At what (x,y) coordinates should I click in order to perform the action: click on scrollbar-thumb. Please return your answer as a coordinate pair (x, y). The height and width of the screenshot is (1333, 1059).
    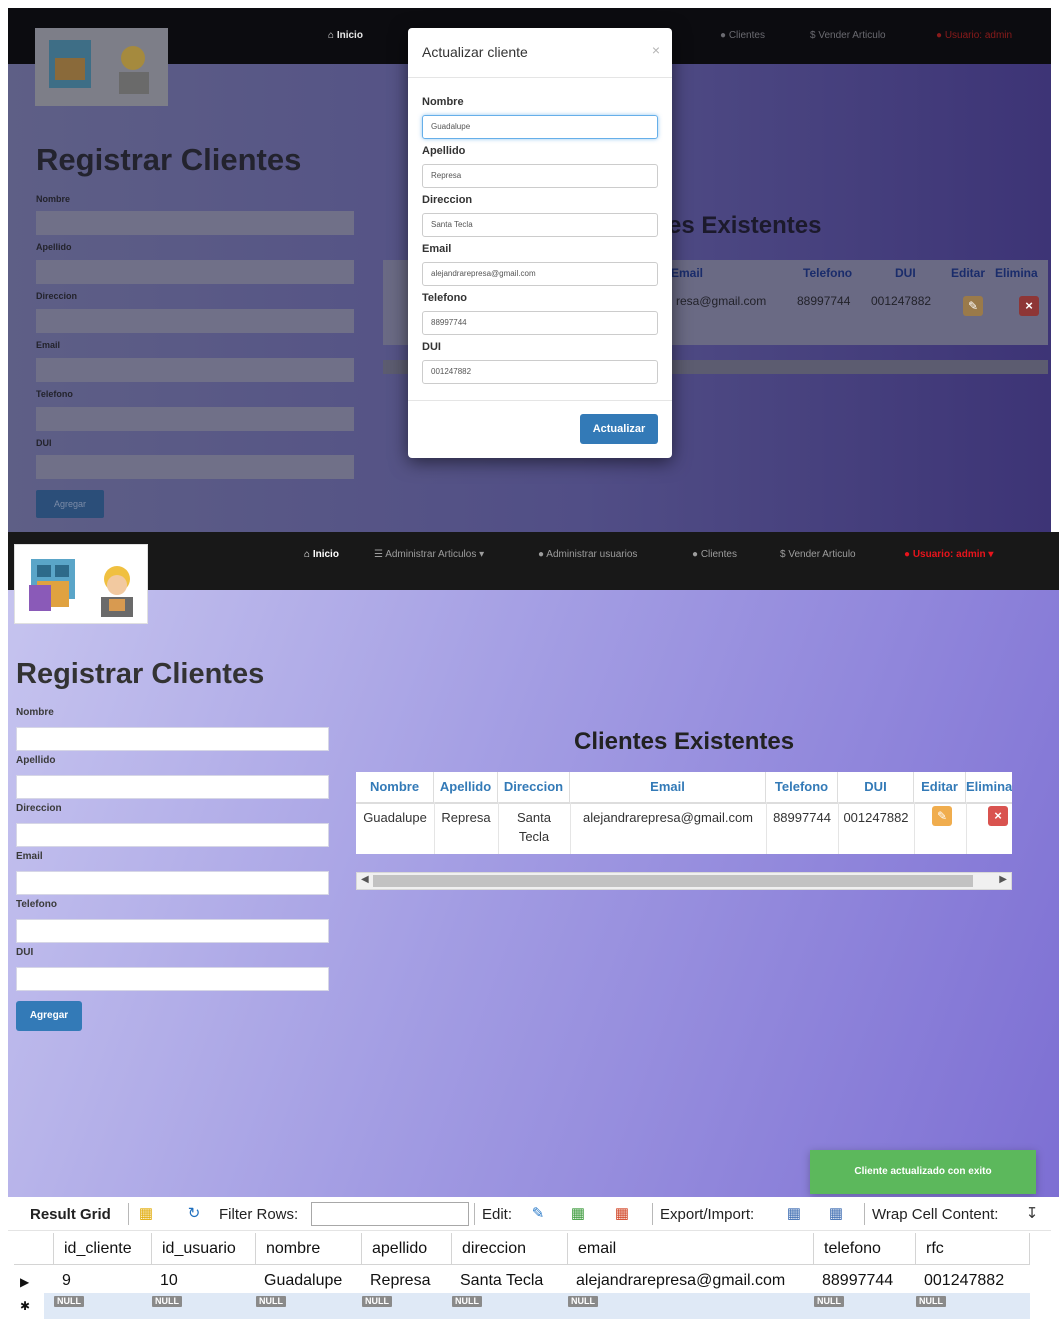
    Looking at the image, I should click on (673, 881).